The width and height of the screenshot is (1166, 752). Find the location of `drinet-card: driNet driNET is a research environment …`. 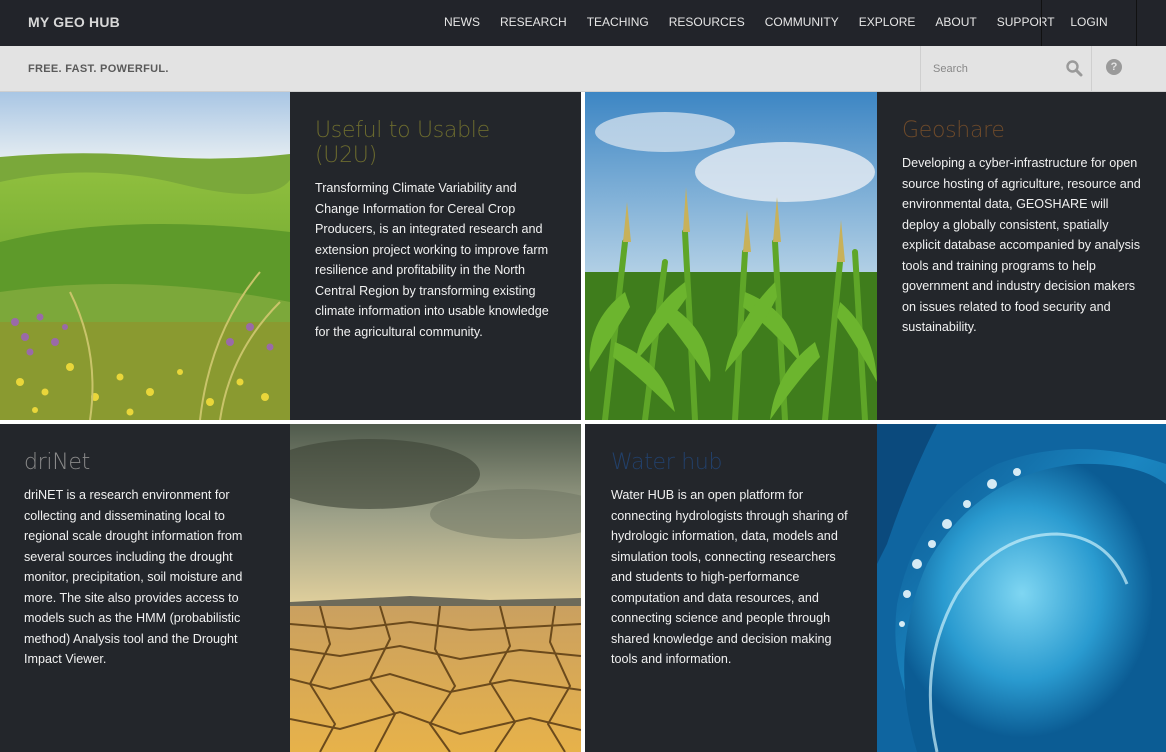

drinet-card: driNet driNET is a research environment … is located at coordinates (145, 588).